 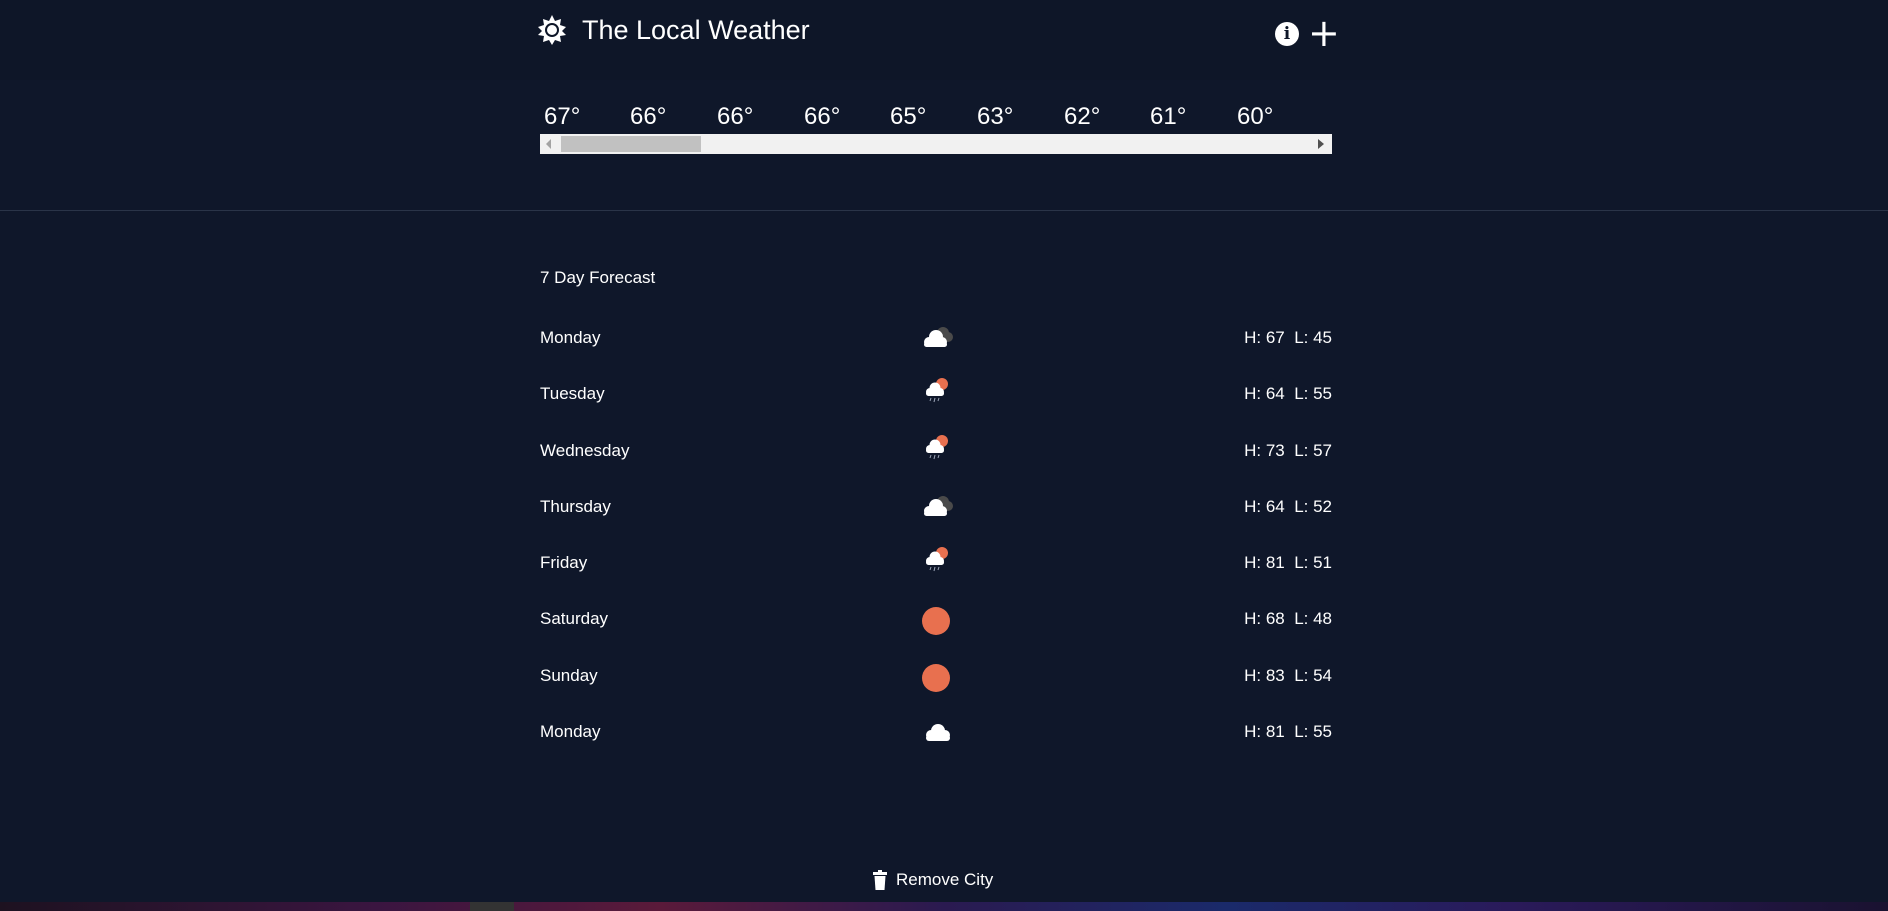 I want to click on remove-city-label: Remove City, so click(x=945, y=879).